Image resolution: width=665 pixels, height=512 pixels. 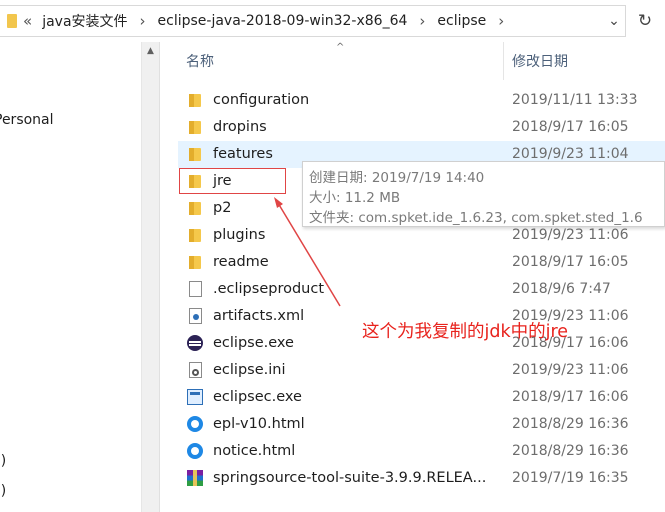 What do you see at coordinates (307, 252) in the screenshot?
I see `annotation-arrow` at bounding box center [307, 252].